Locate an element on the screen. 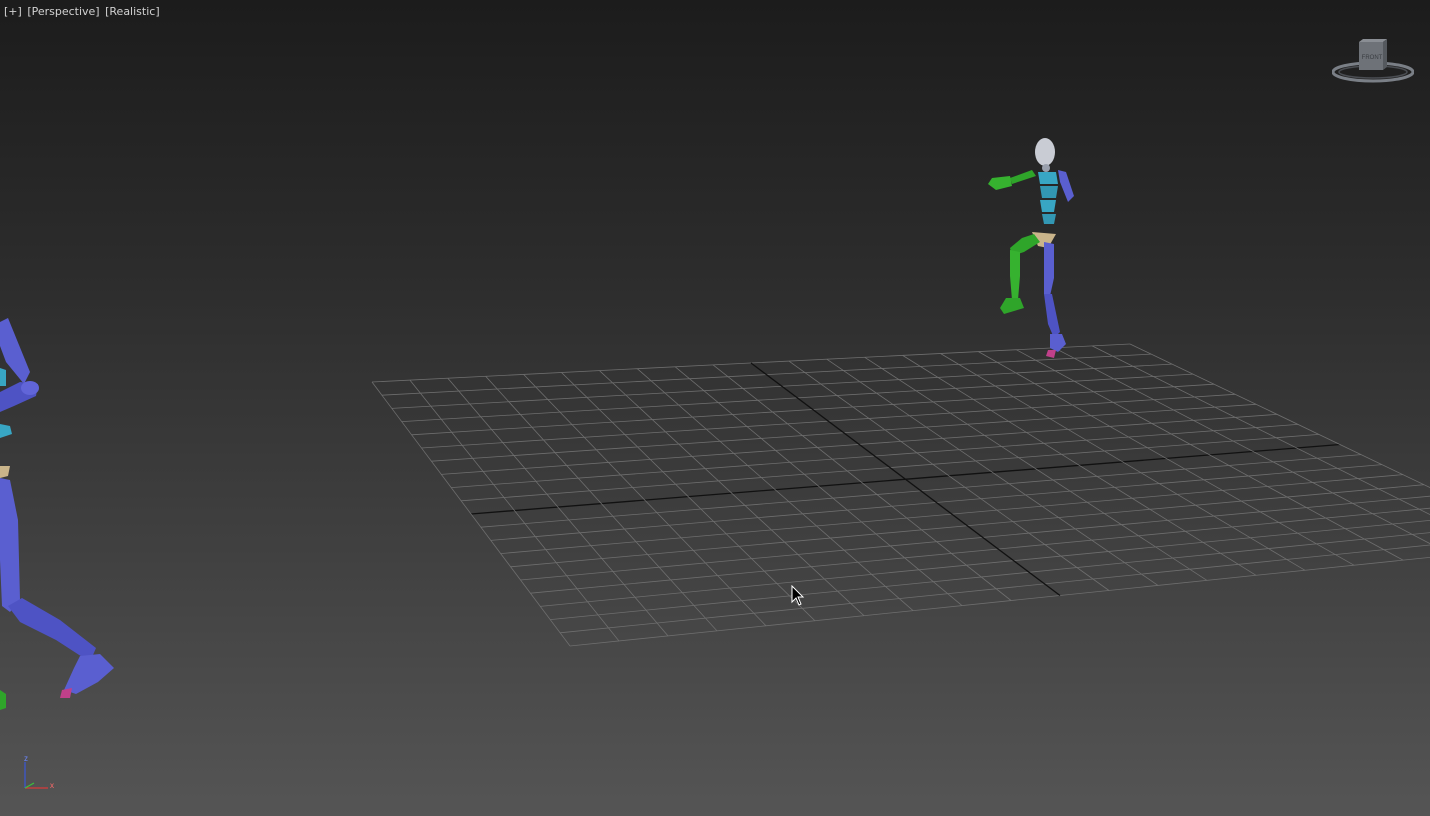 The image size is (1430, 816). far-right-toe is located at coordinates (1051, 354).